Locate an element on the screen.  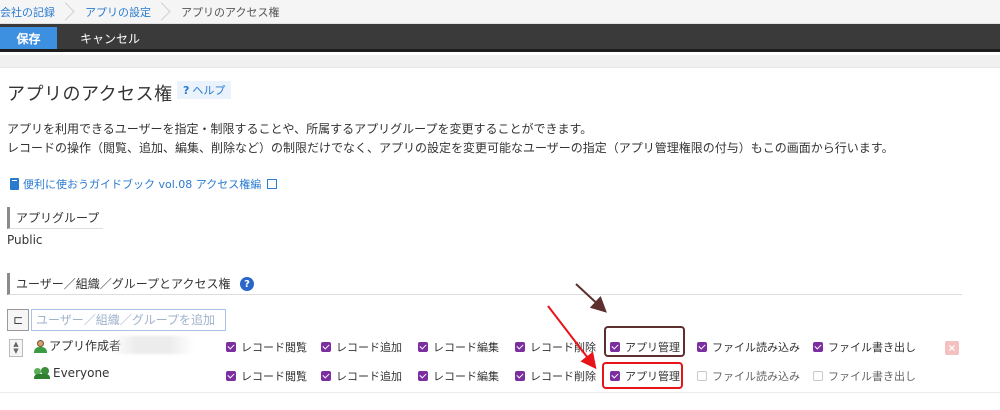
redacted-name-blur is located at coordinates (152, 345).